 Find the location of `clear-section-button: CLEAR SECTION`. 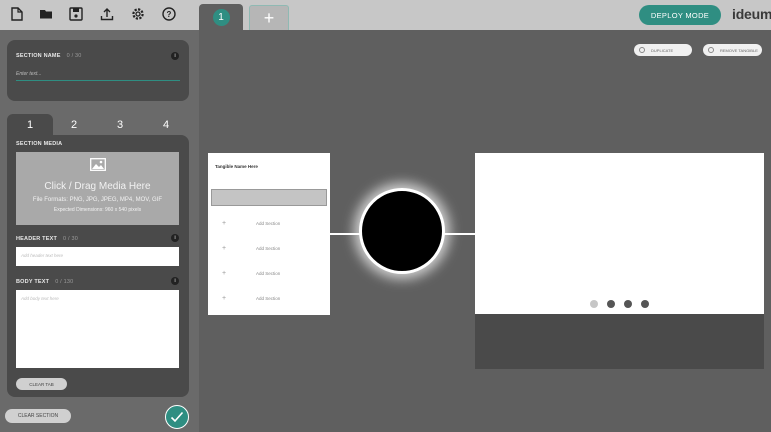

clear-section-button: CLEAR SECTION is located at coordinates (38, 416).